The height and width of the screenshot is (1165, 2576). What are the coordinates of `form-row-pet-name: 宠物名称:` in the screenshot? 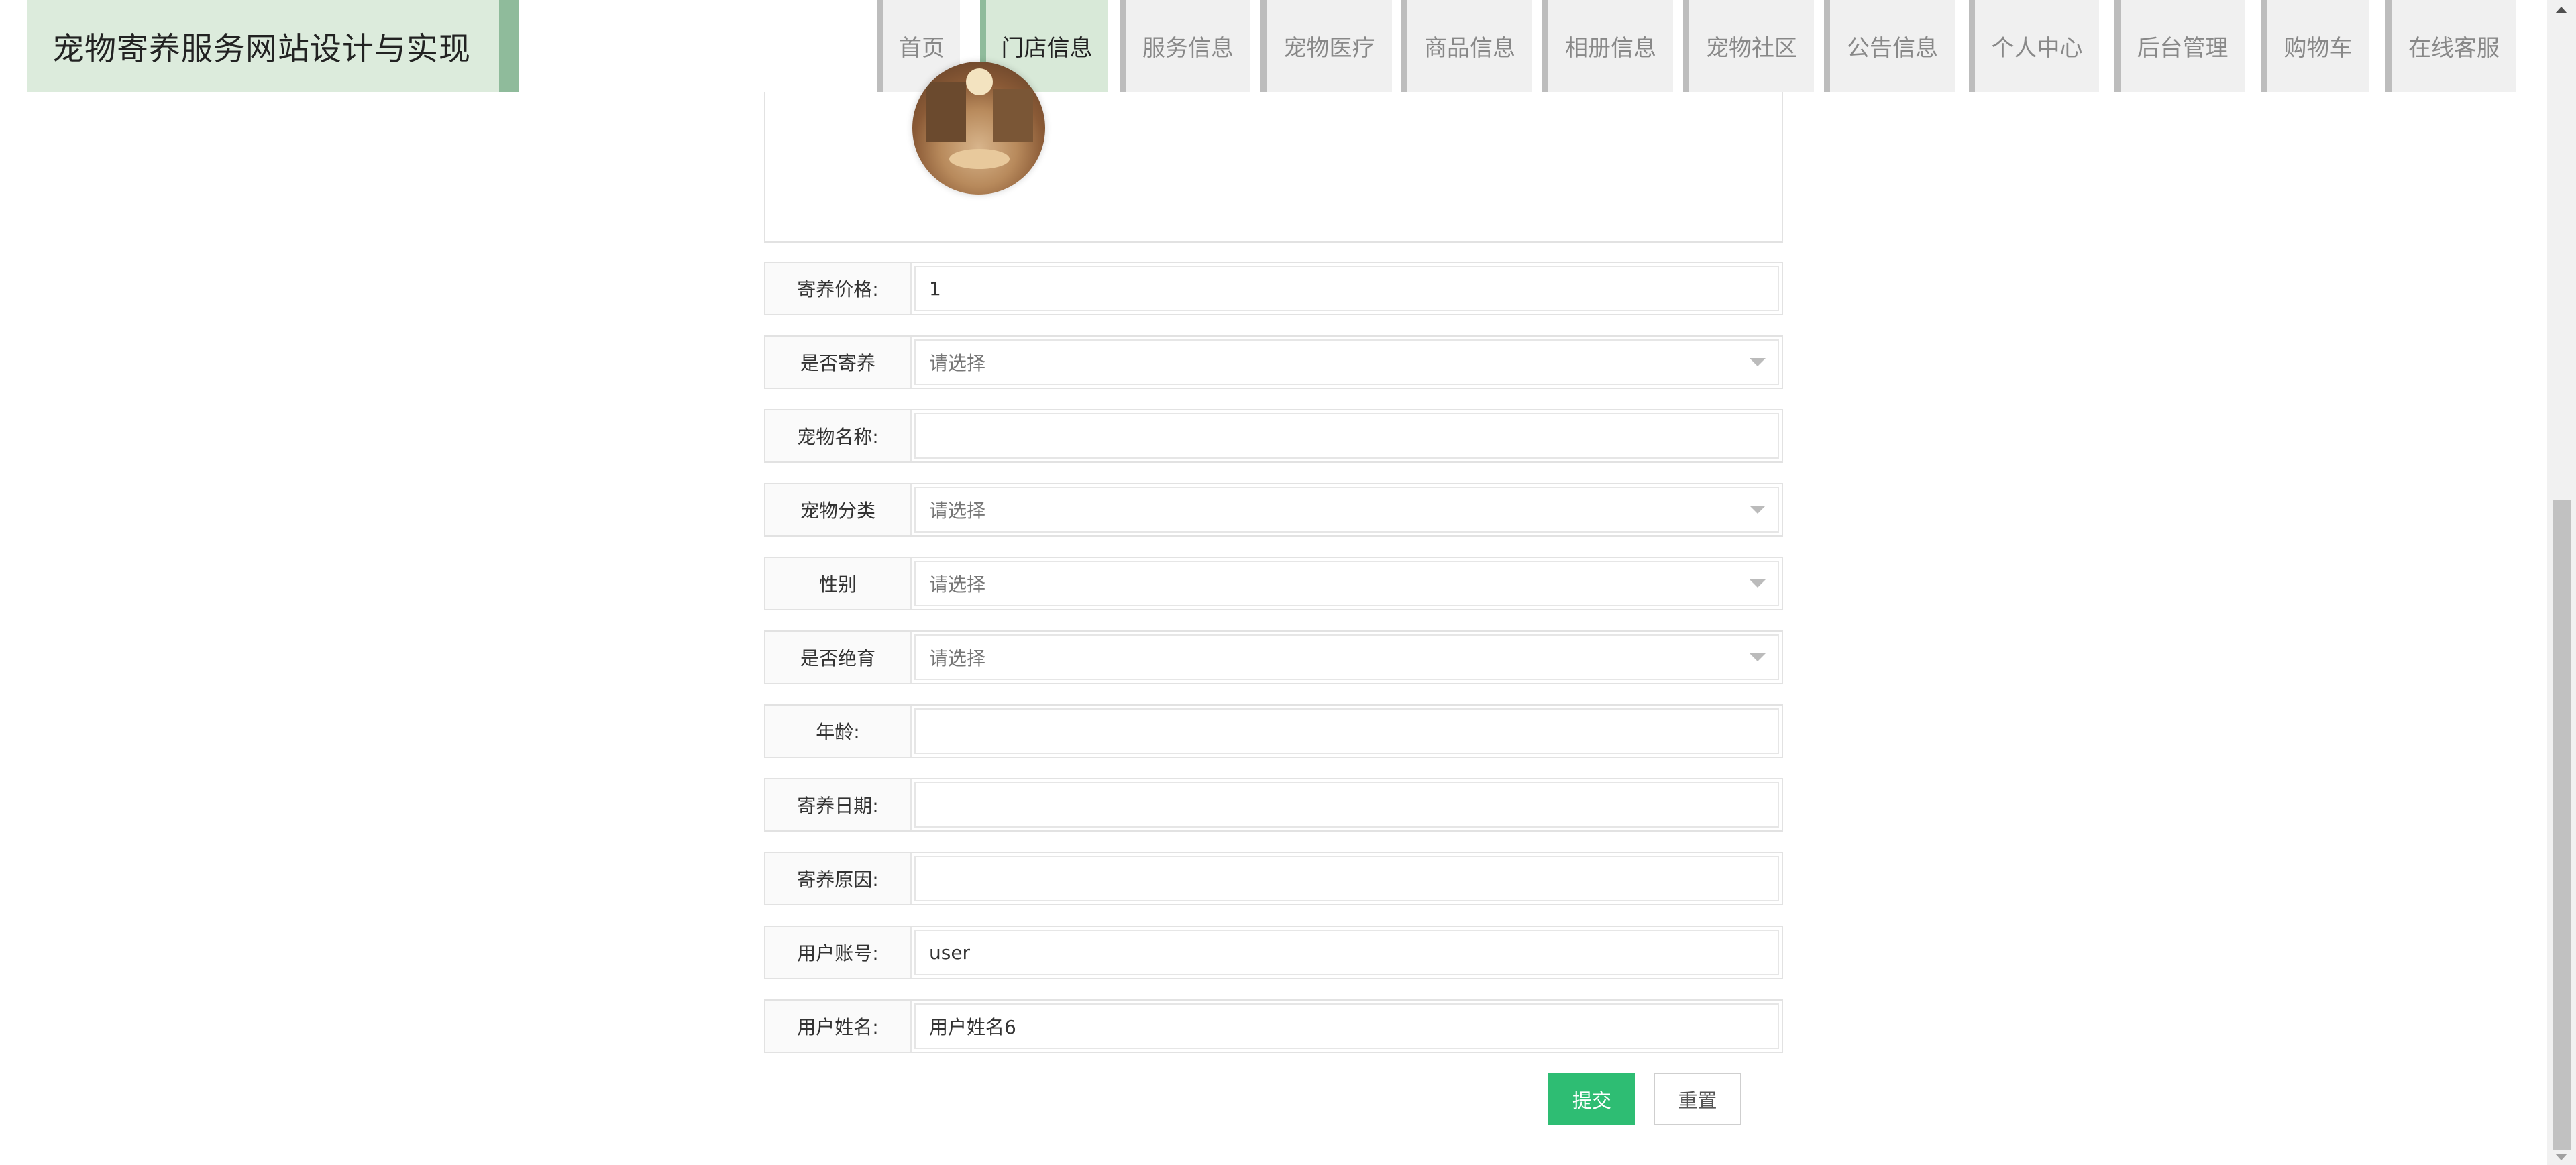 It's located at (1273, 436).